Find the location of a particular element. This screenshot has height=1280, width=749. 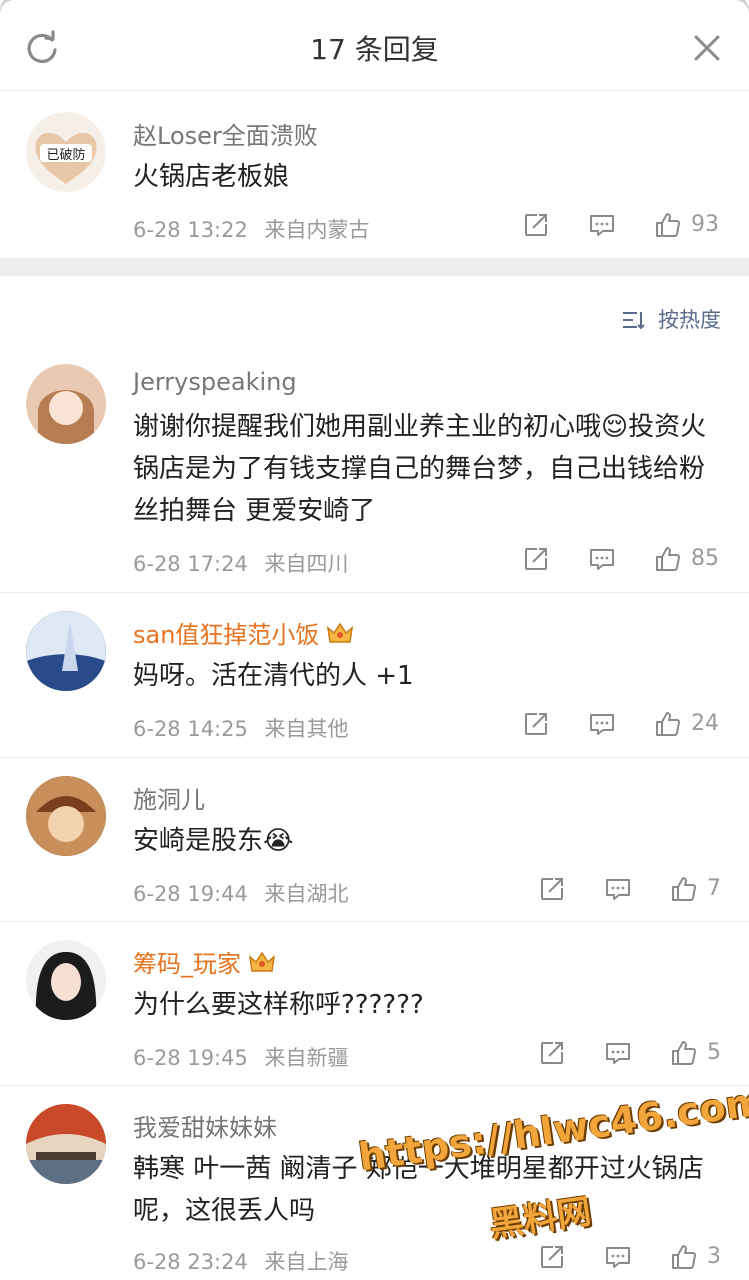

comment-author: 施洞儿 is located at coordinates (169, 797).